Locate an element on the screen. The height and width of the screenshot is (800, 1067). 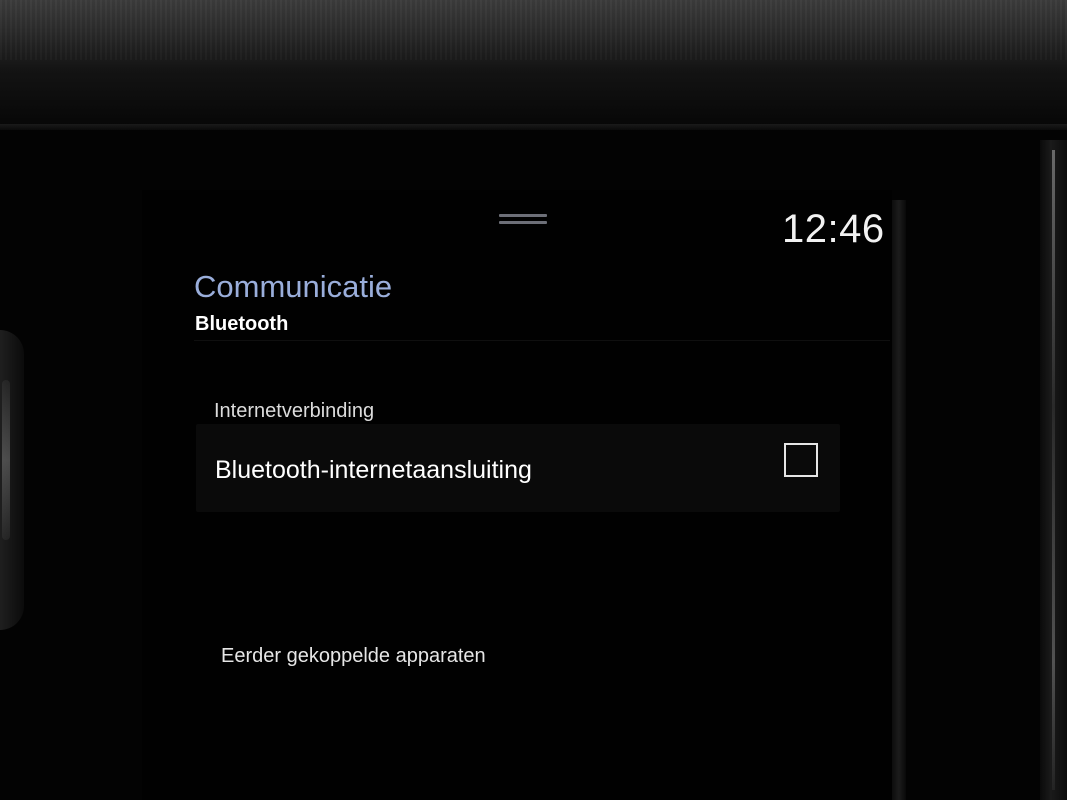
left-trim-highlight is located at coordinates (6, 460).